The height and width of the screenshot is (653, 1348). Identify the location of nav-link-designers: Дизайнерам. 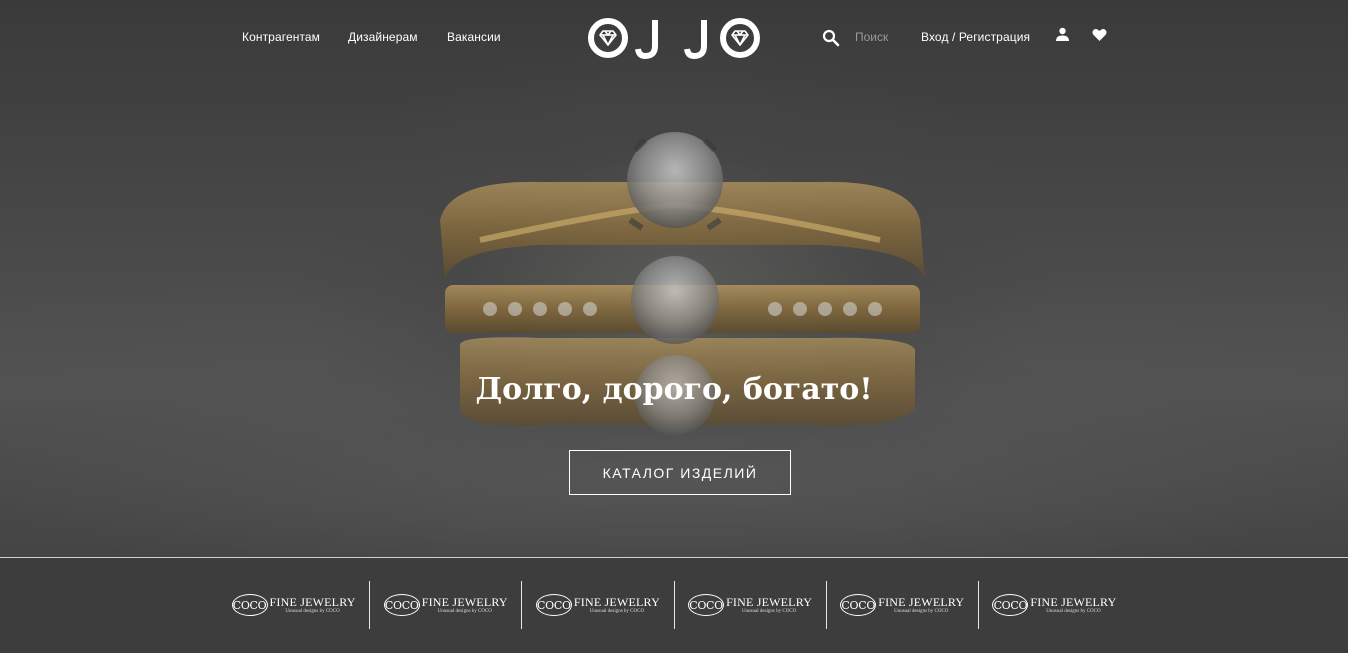
(383, 37).